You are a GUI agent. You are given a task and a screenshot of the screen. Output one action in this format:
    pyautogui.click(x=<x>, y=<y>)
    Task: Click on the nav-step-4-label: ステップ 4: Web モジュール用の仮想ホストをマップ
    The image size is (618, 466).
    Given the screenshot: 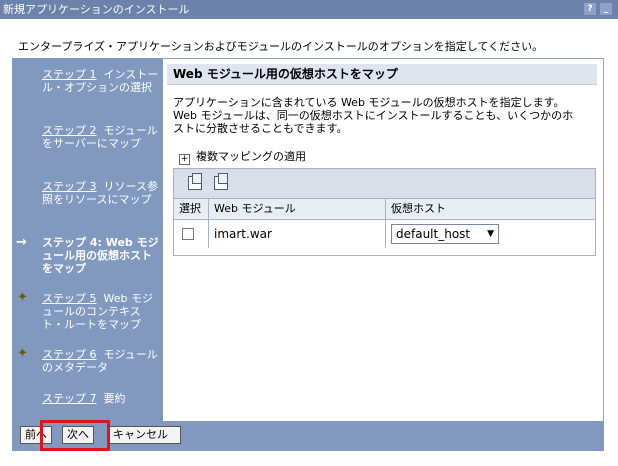 What is the action you would take?
    pyautogui.click(x=100, y=255)
    